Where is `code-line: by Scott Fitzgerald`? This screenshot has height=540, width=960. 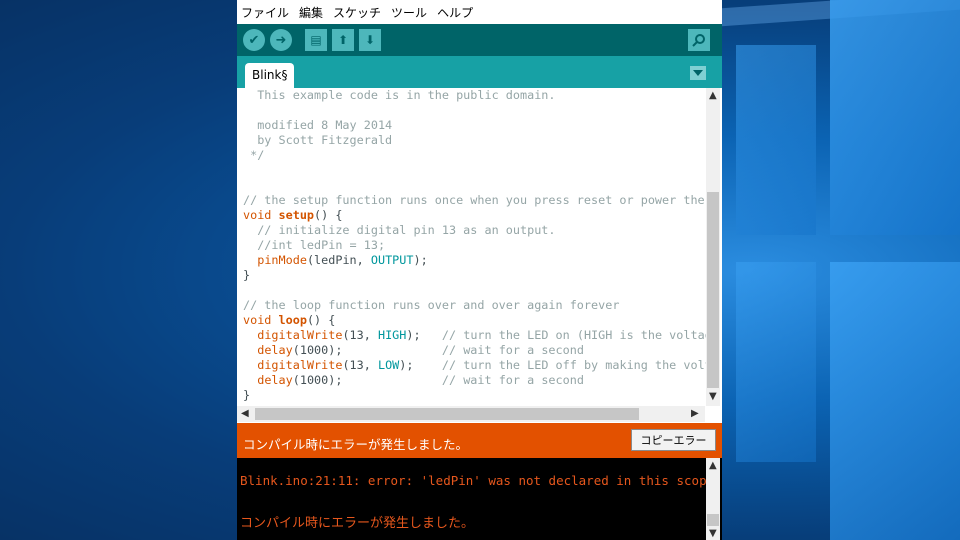
code-line: by Scott Fitzgerald is located at coordinates (475, 140).